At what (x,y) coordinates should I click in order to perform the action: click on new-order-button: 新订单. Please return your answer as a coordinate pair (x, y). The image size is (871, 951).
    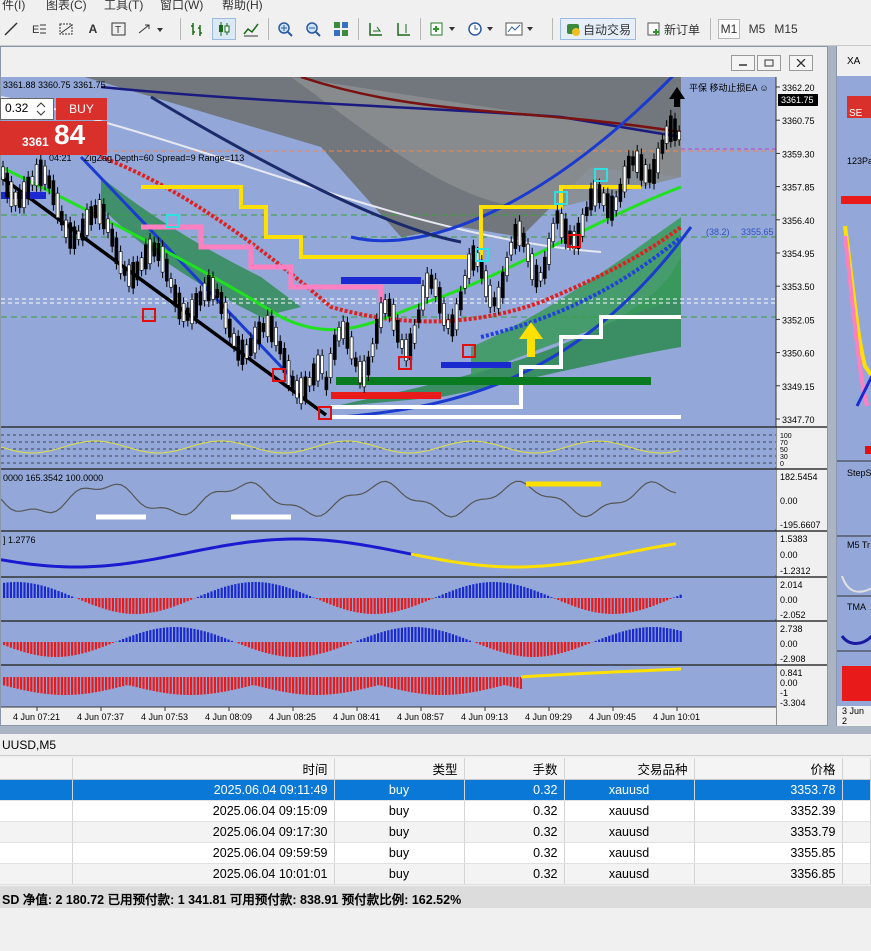
    Looking at the image, I should click on (673, 29).